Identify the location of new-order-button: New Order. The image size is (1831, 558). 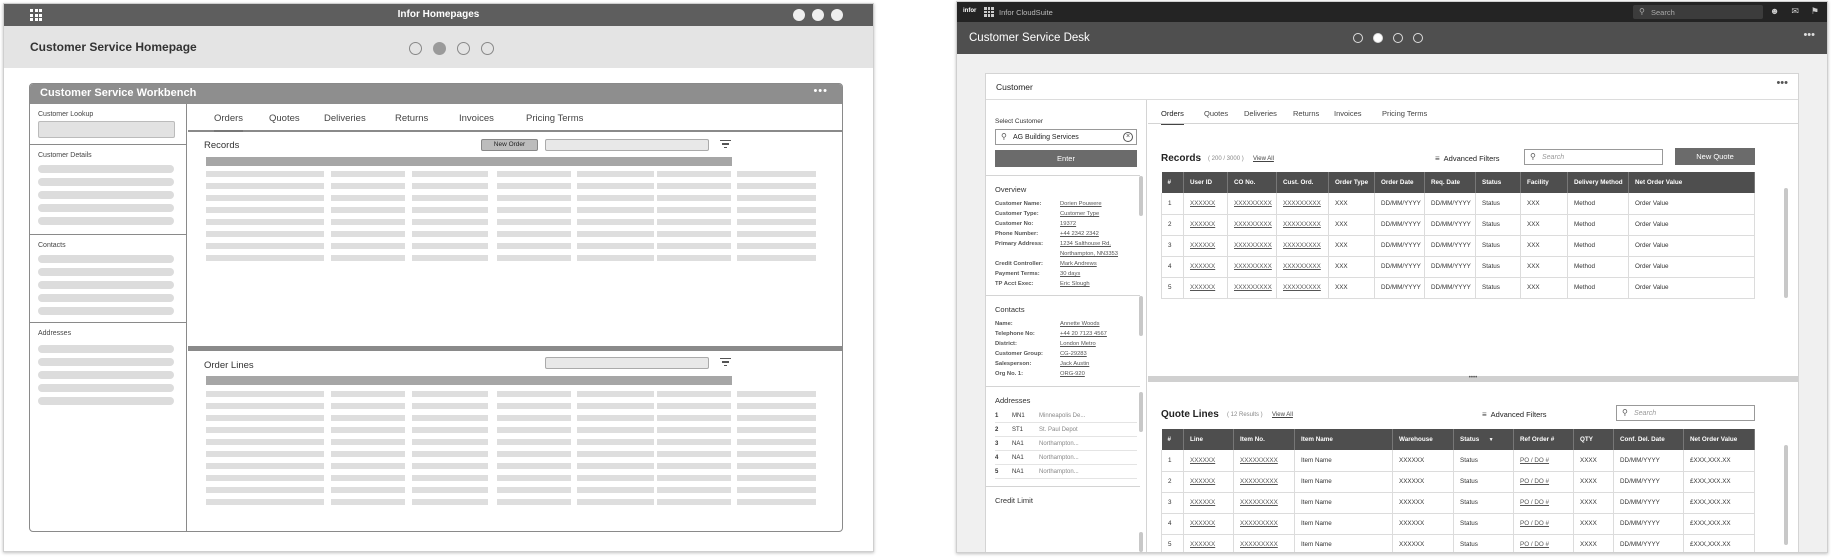
(509, 145).